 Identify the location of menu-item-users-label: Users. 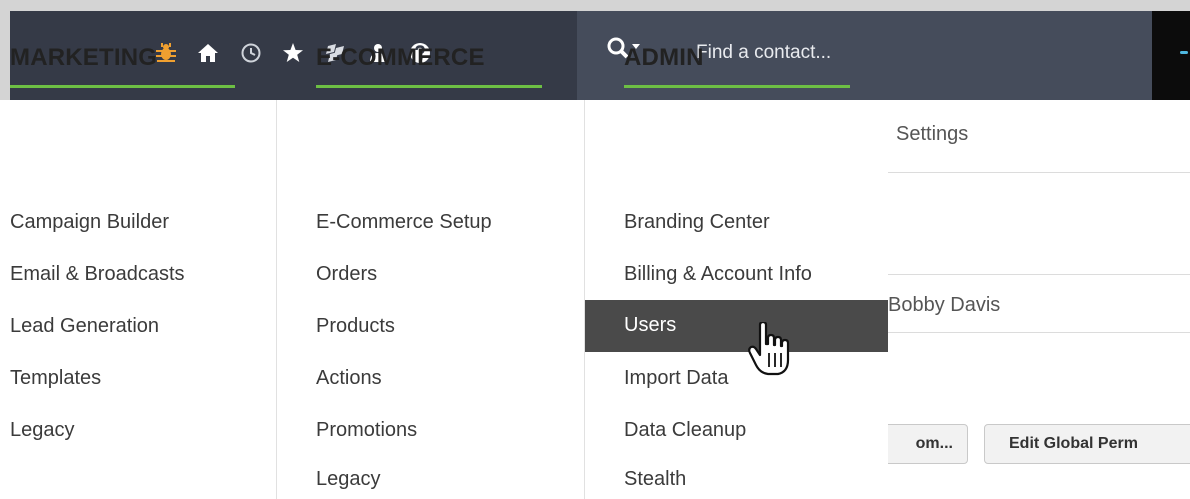
(650, 325).